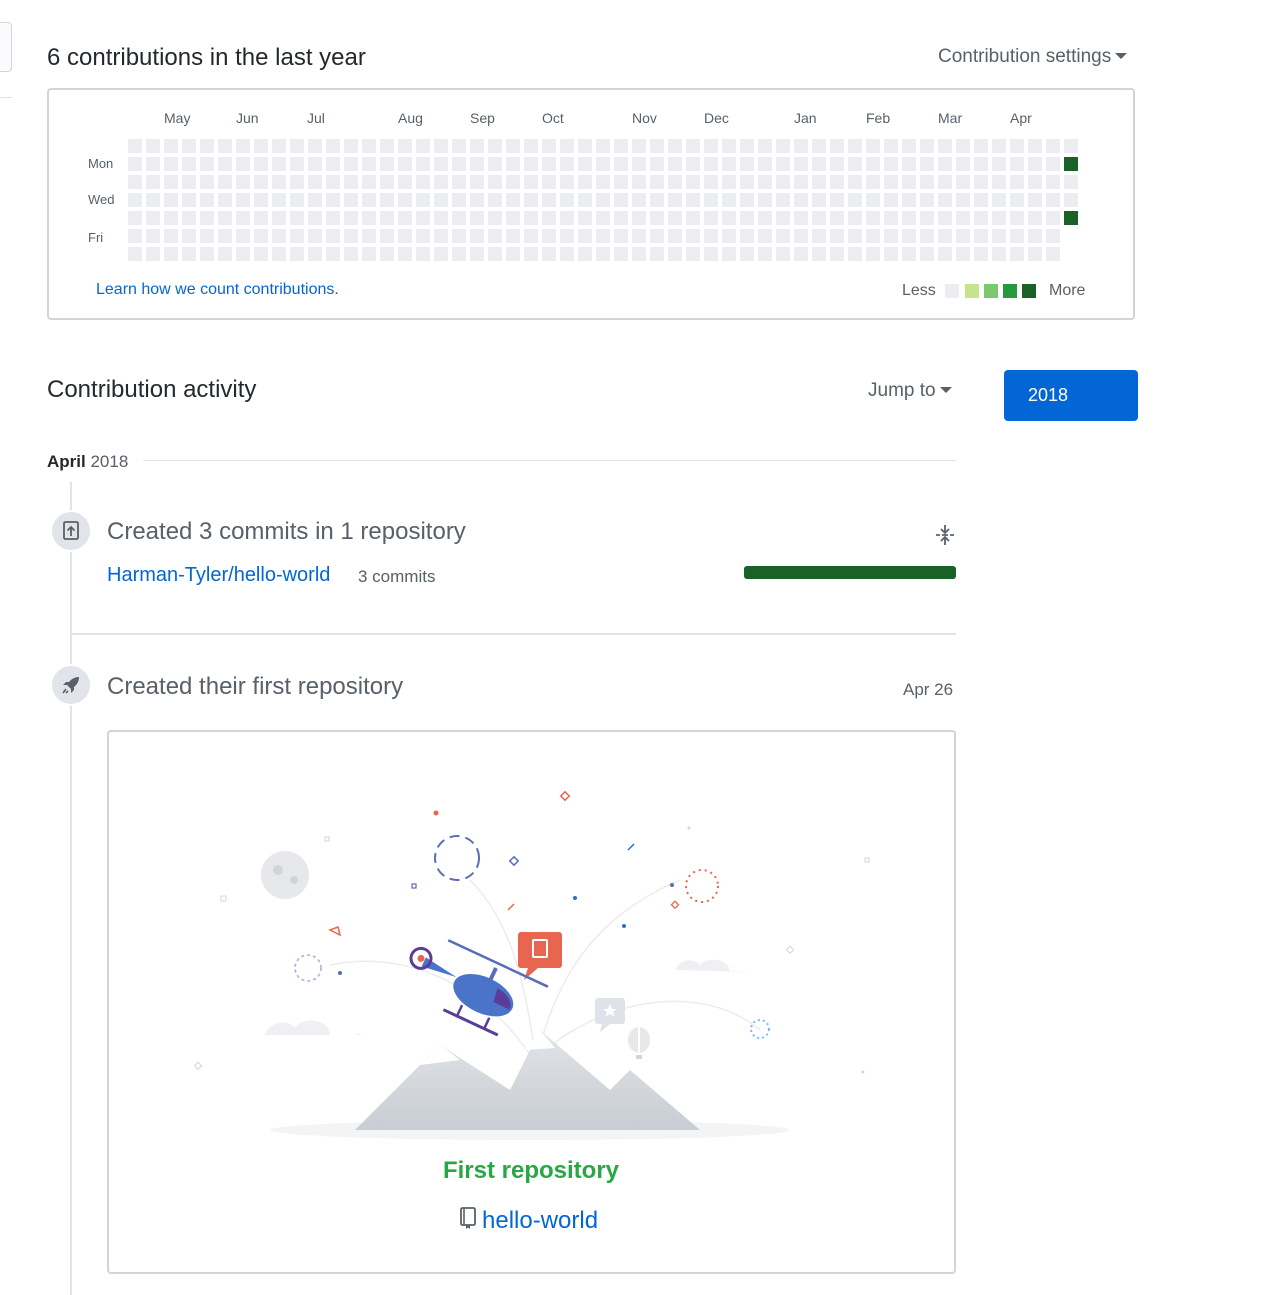 Image resolution: width=1282 pixels, height=1295 pixels. What do you see at coordinates (1033, 57) in the screenshot?
I see `contribution-settings-dropdown: Contribution settings` at bounding box center [1033, 57].